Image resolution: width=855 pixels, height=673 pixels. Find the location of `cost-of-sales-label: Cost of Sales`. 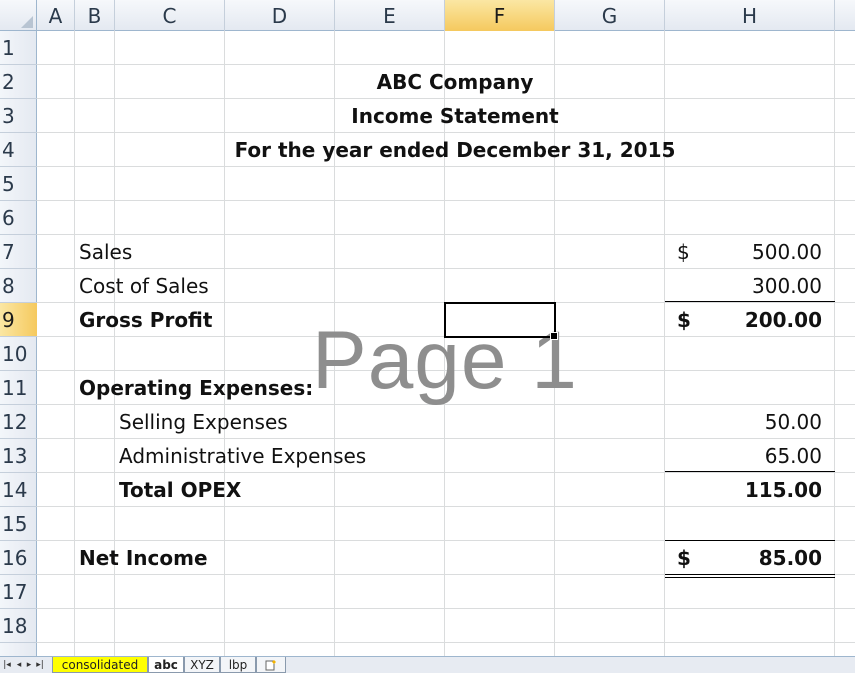

cost-of-sales-label: Cost of Sales is located at coordinates (144, 286).